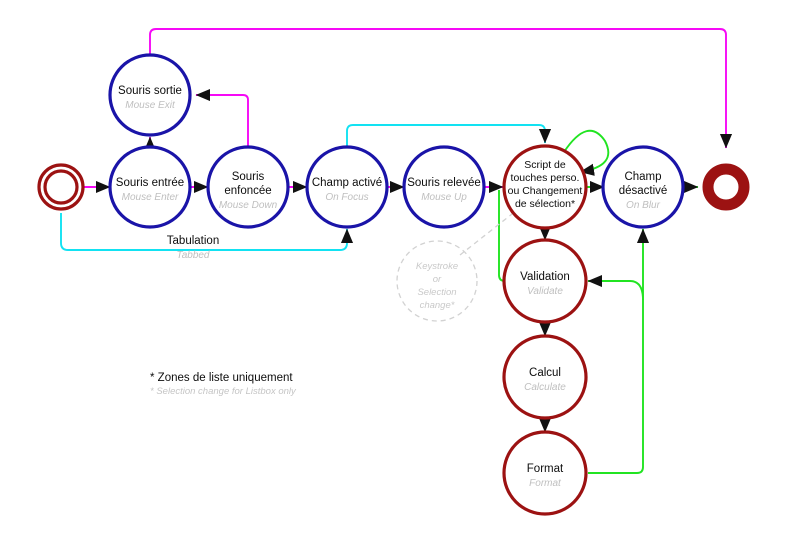 The height and width of the screenshot is (550, 800). Describe the element at coordinates (545, 291) in the screenshot. I see `state-validate-sublabel: Validate` at that location.